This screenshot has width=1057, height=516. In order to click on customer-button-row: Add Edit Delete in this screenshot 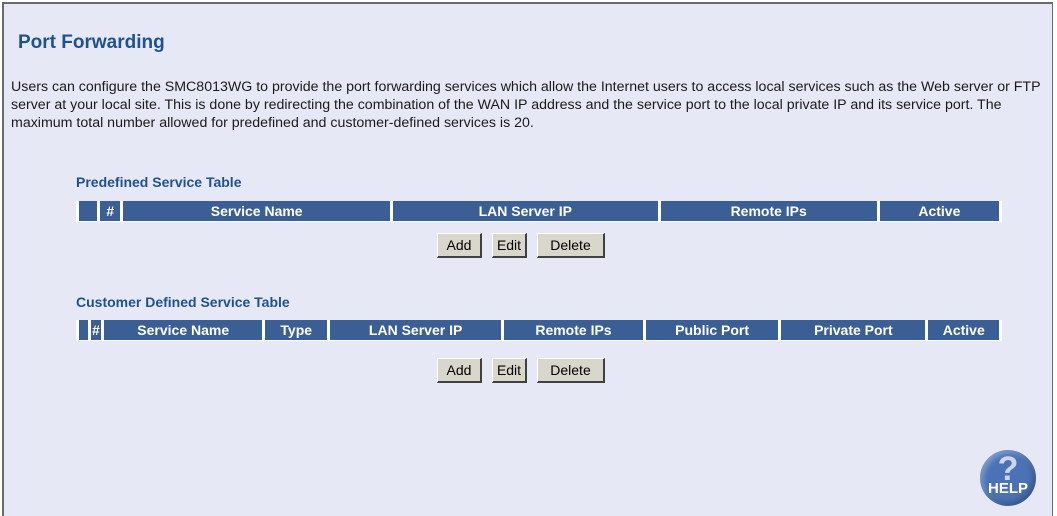, I will do `click(521, 370)`.